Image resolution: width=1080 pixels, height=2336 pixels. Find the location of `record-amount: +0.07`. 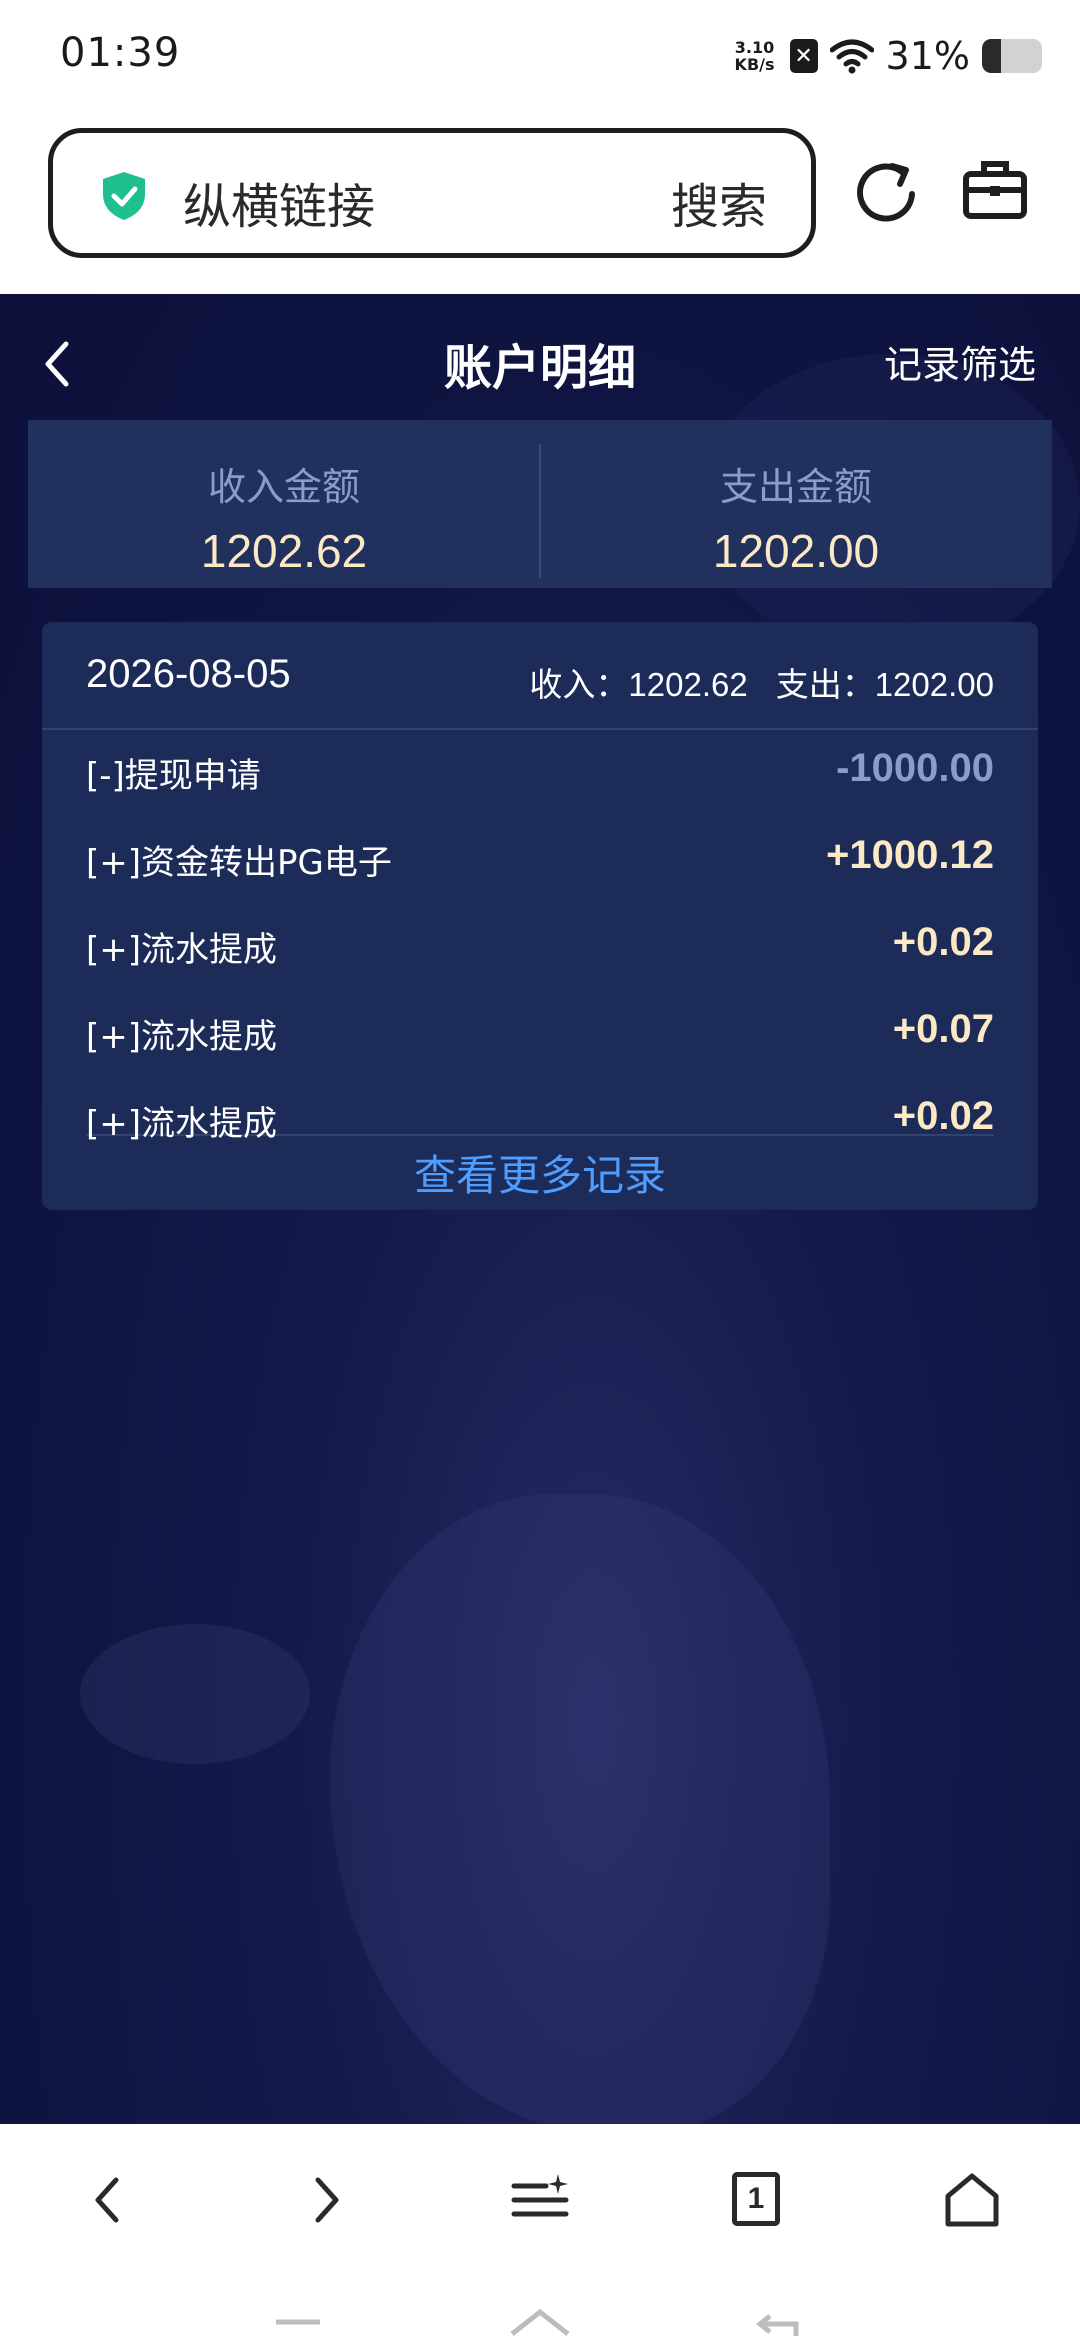

record-amount: +0.07 is located at coordinates (943, 1029).